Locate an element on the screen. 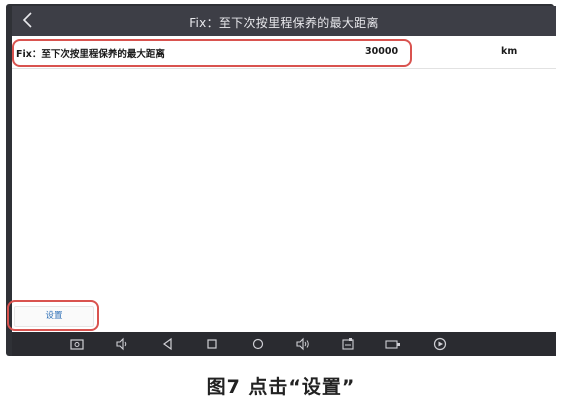 The image size is (562, 409). recent-apps-icon is located at coordinates (212, 344).